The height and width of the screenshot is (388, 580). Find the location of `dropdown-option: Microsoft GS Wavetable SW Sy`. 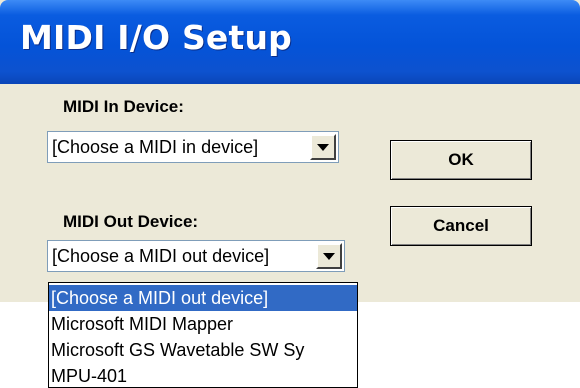

dropdown-option: Microsoft GS Wavetable SW Sy is located at coordinates (203, 350).